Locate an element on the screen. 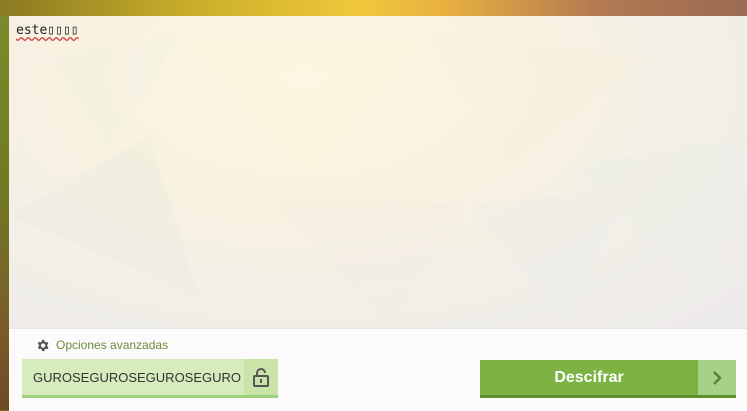  unlock-icon is located at coordinates (261, 377).